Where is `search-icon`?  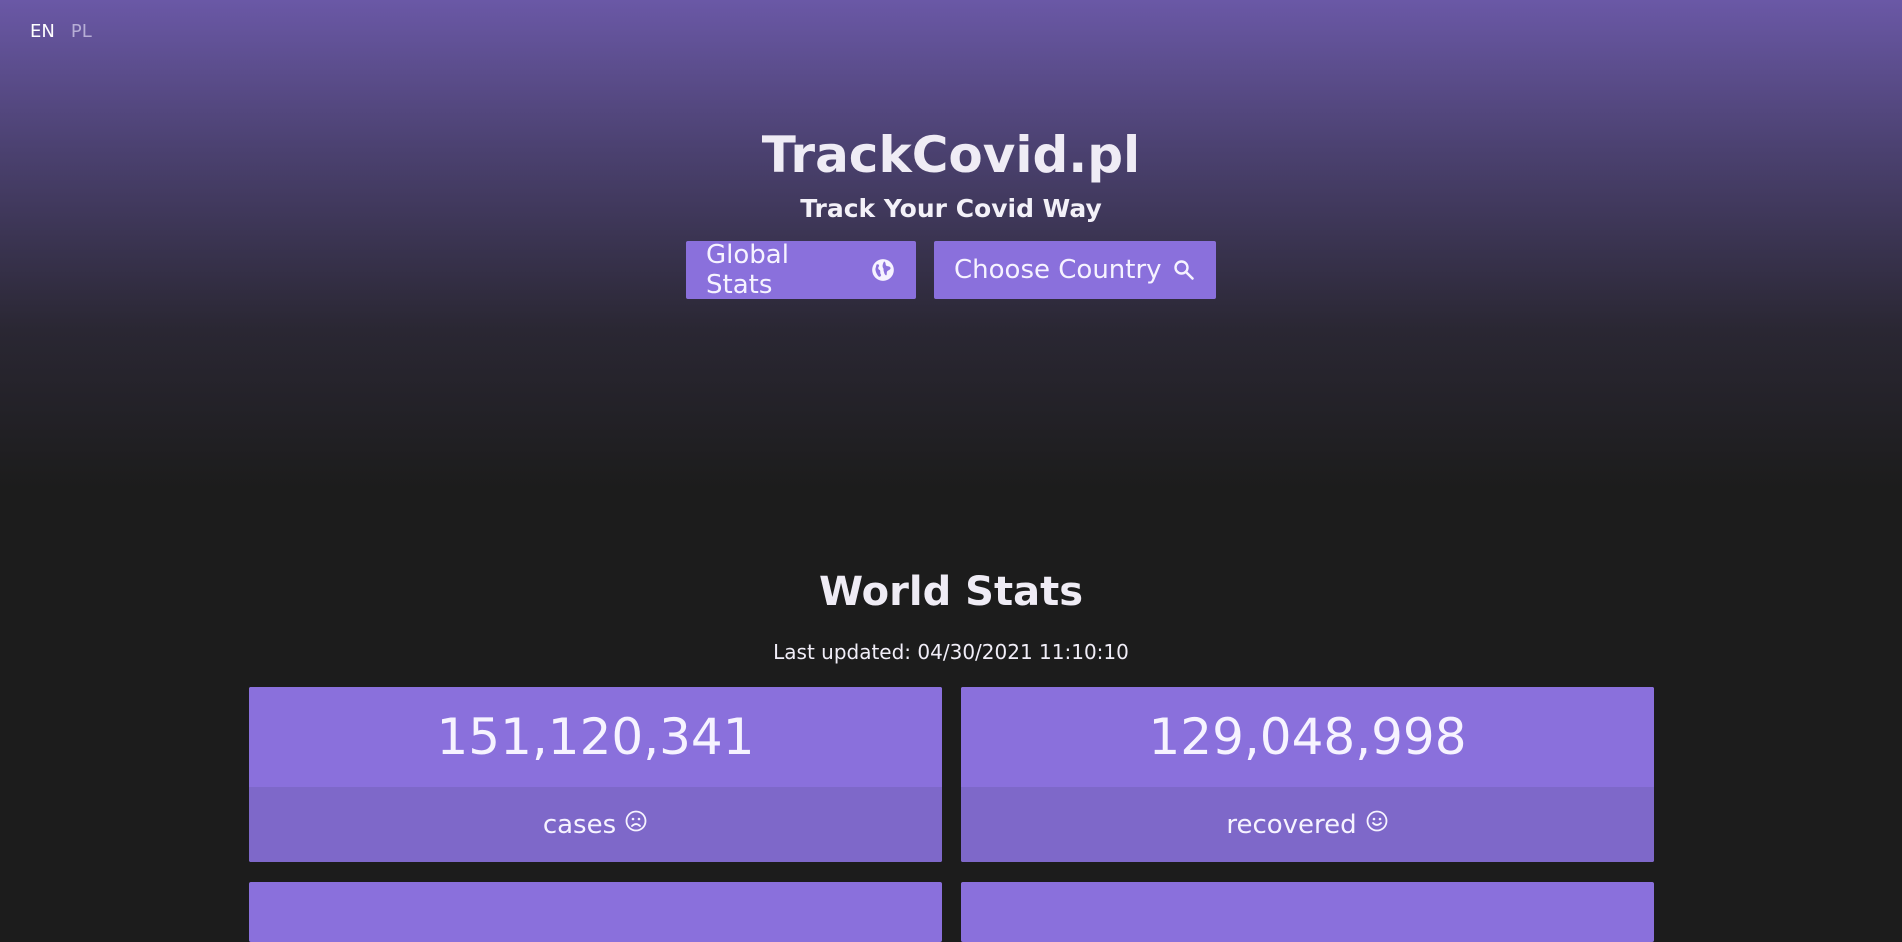
search-icon is located at coordinates (1184, 270).